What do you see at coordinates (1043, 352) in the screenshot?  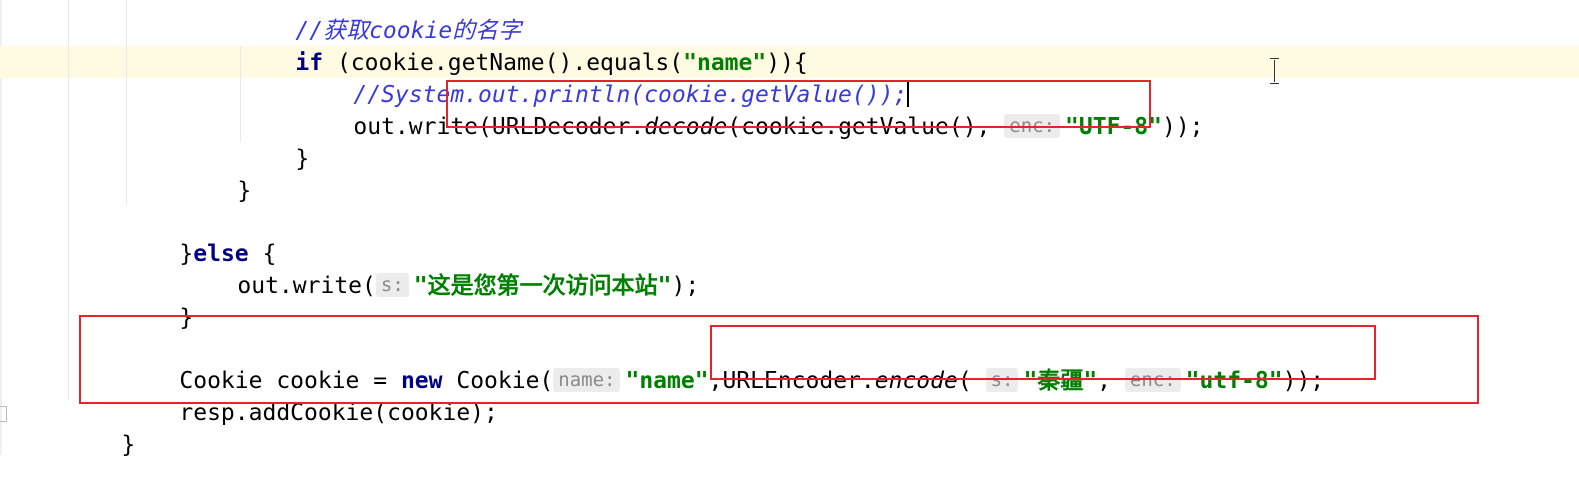 I see `highlight-box-encode` at bounding box center [1043, 352].